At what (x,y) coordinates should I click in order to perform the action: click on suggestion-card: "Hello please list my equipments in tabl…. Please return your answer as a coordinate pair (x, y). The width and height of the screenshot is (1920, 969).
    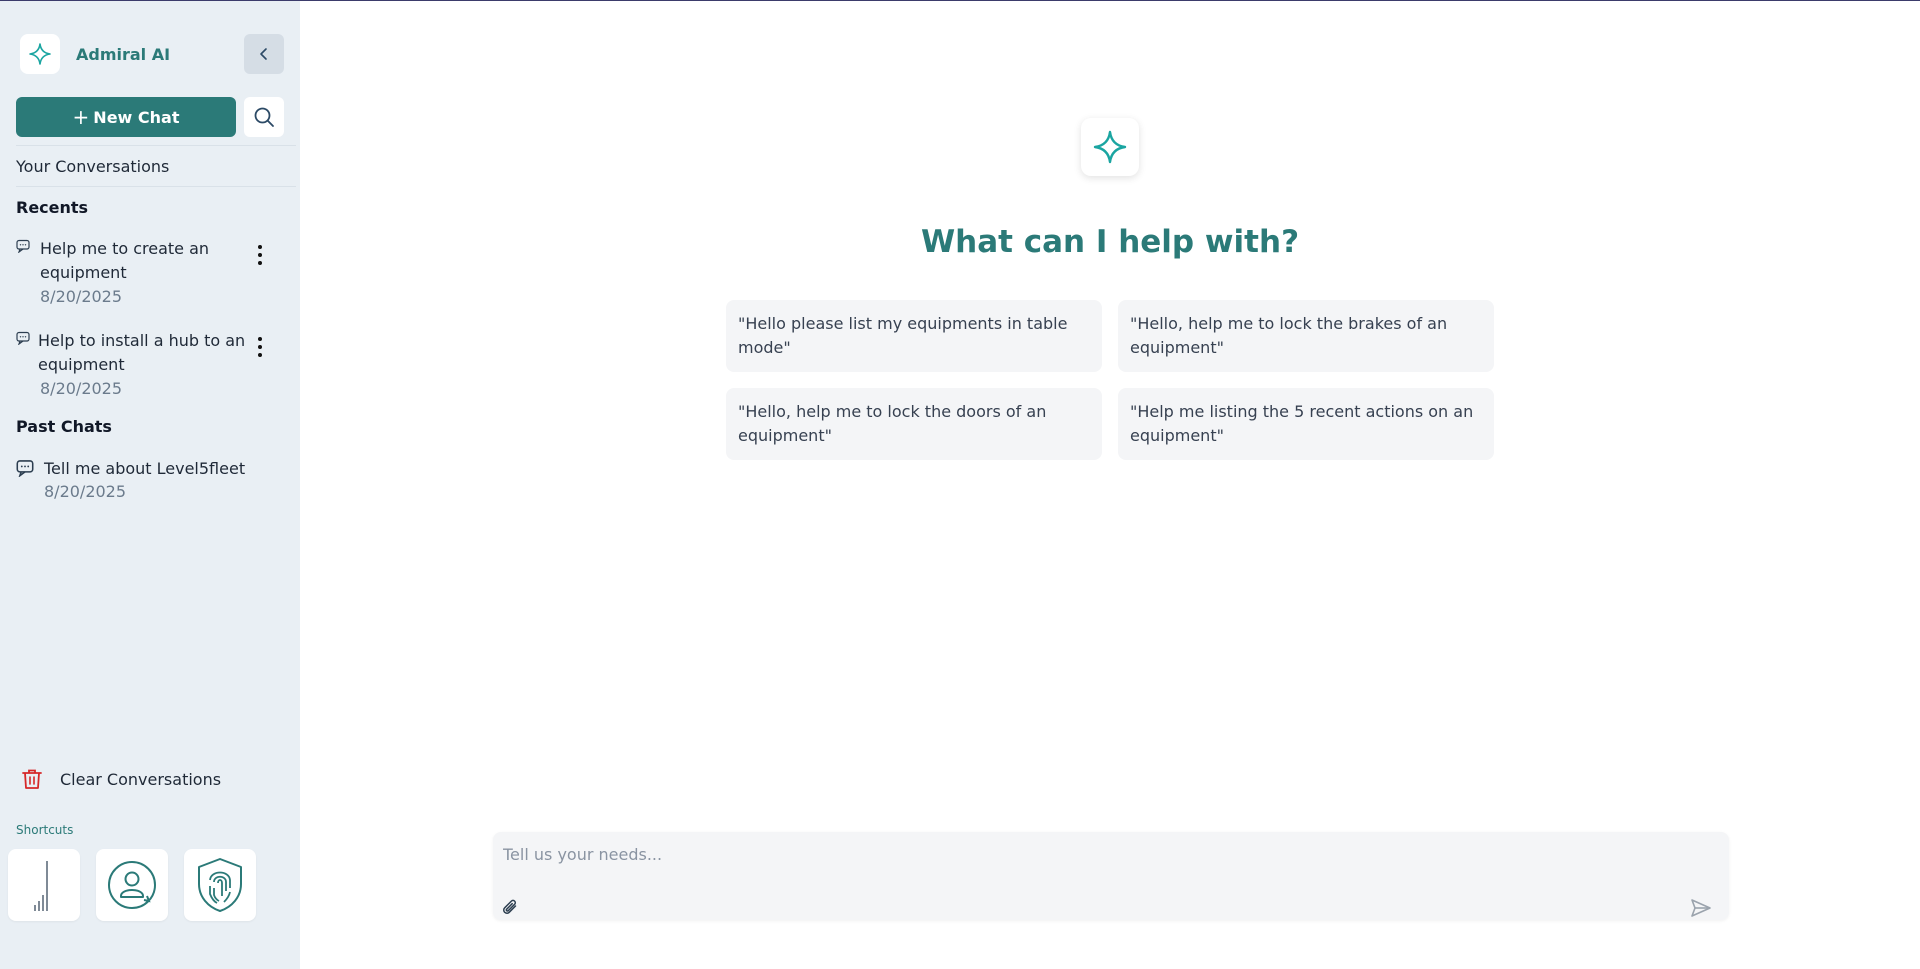
    Looking at the image, I should click on (914, 336).